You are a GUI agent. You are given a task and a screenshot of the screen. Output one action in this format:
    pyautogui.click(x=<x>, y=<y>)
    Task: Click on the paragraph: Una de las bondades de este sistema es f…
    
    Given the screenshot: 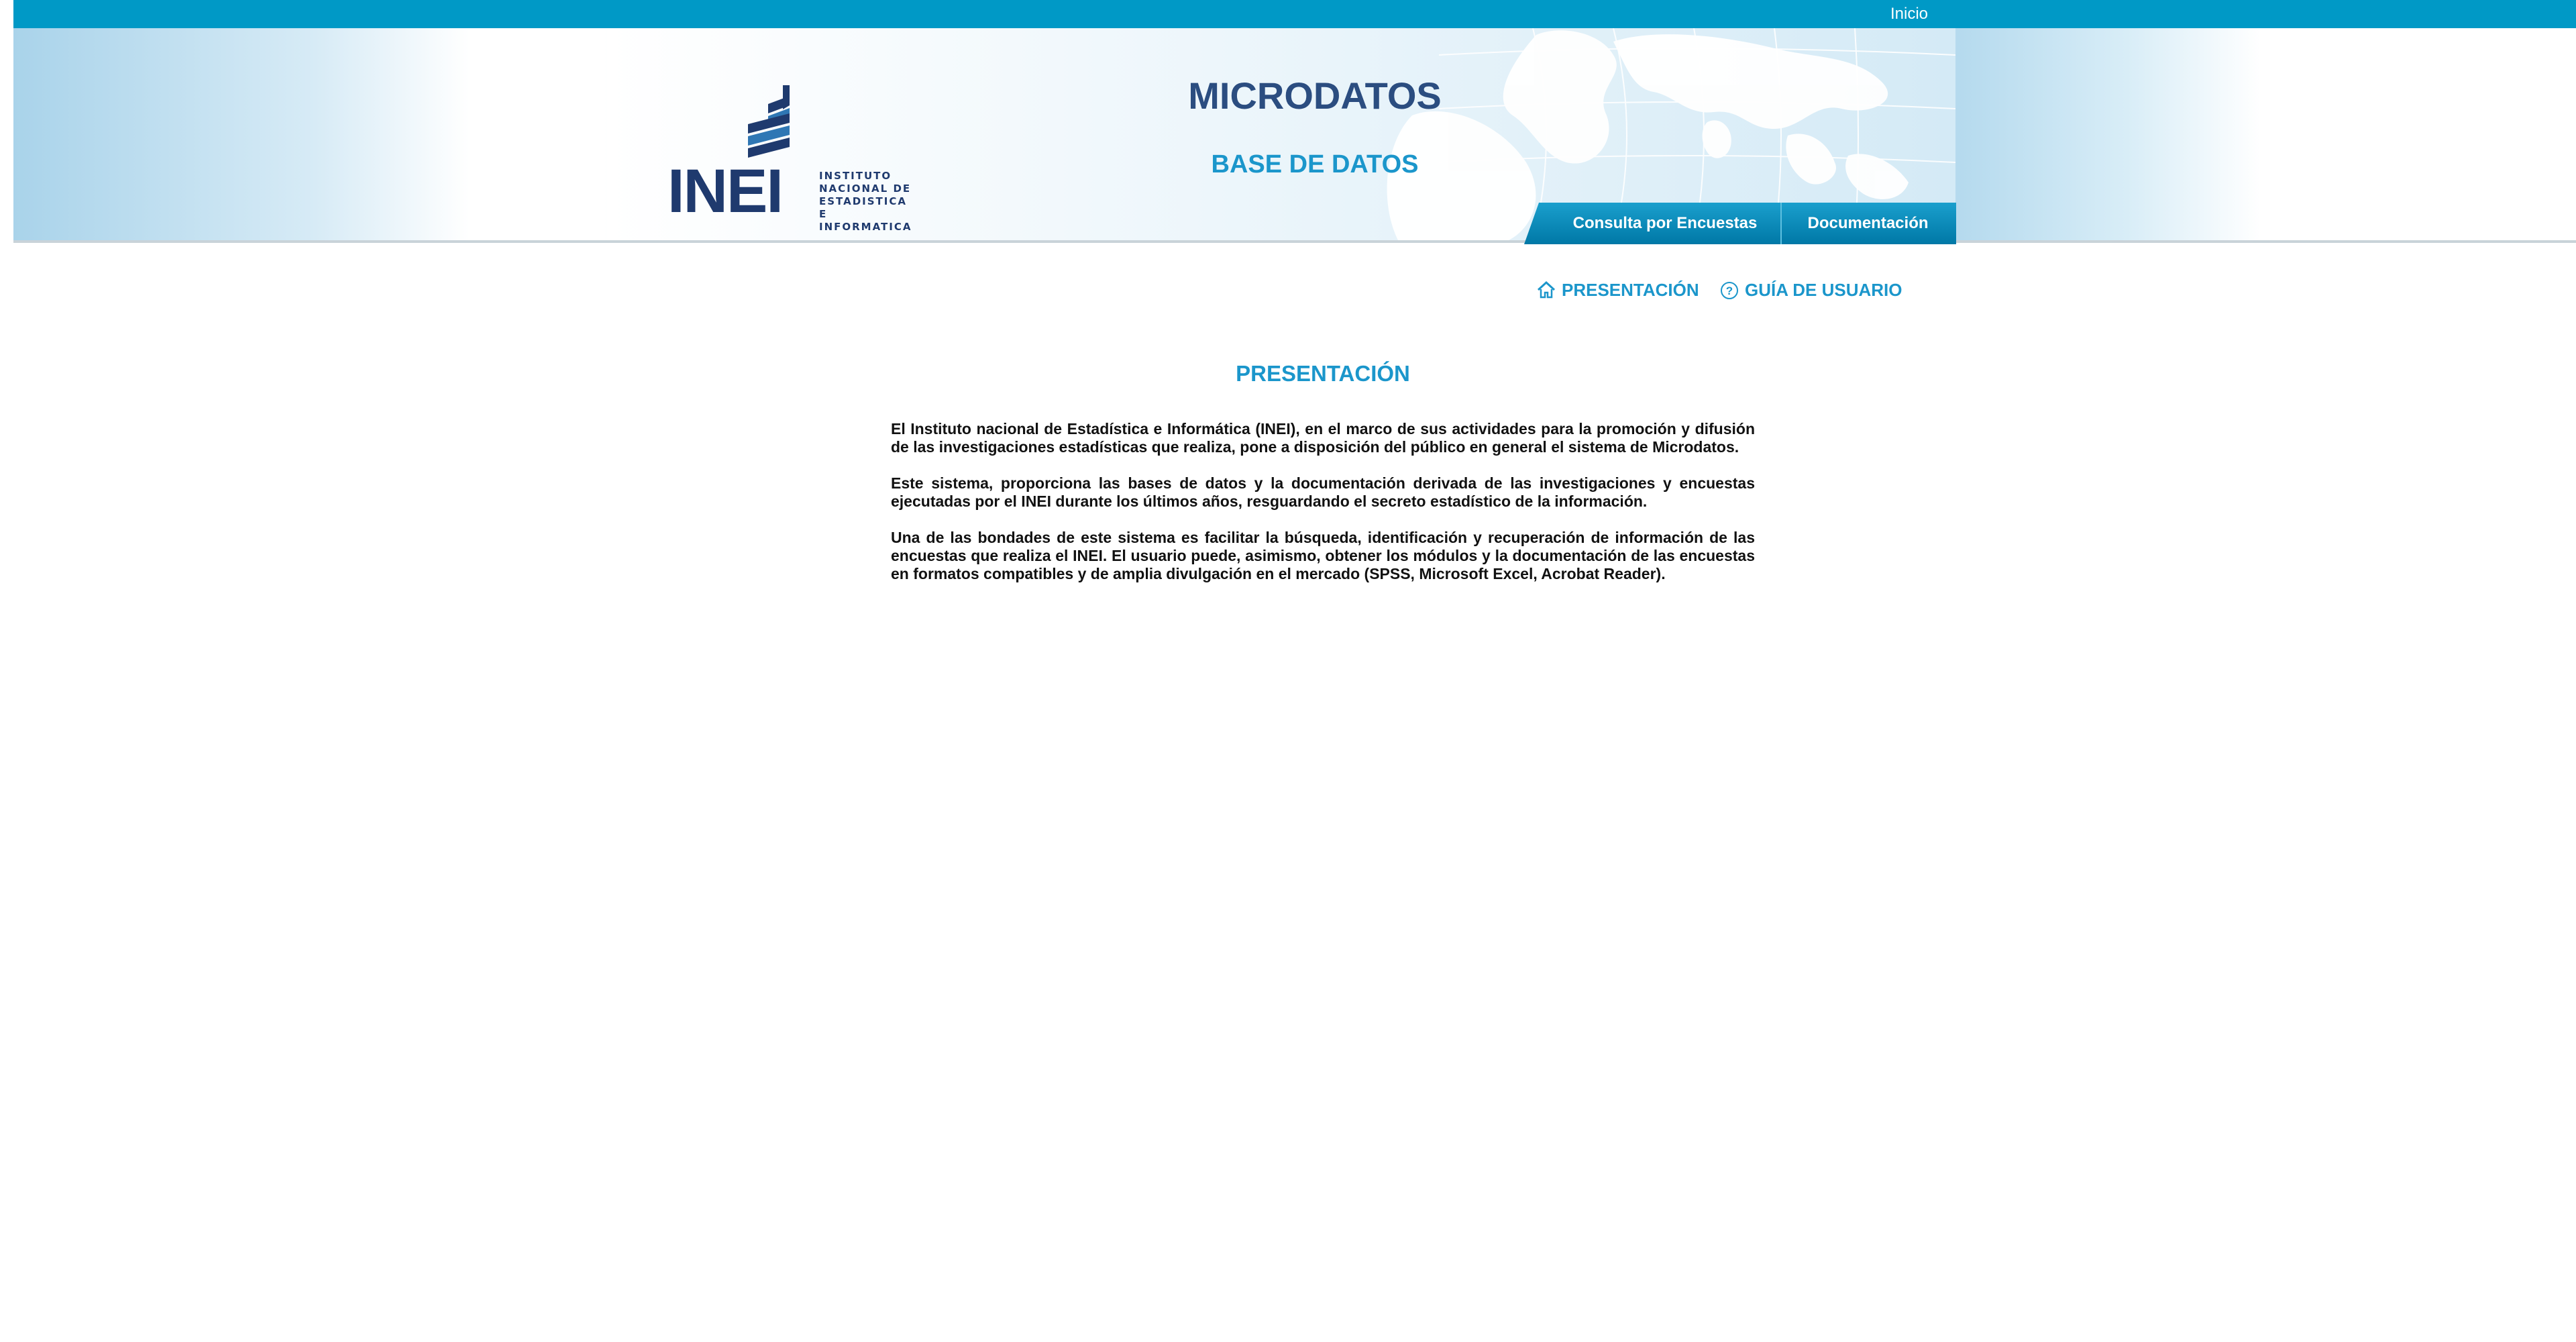 What is the action you would take?
    pyautogui.click(x=1323, y=555)
    